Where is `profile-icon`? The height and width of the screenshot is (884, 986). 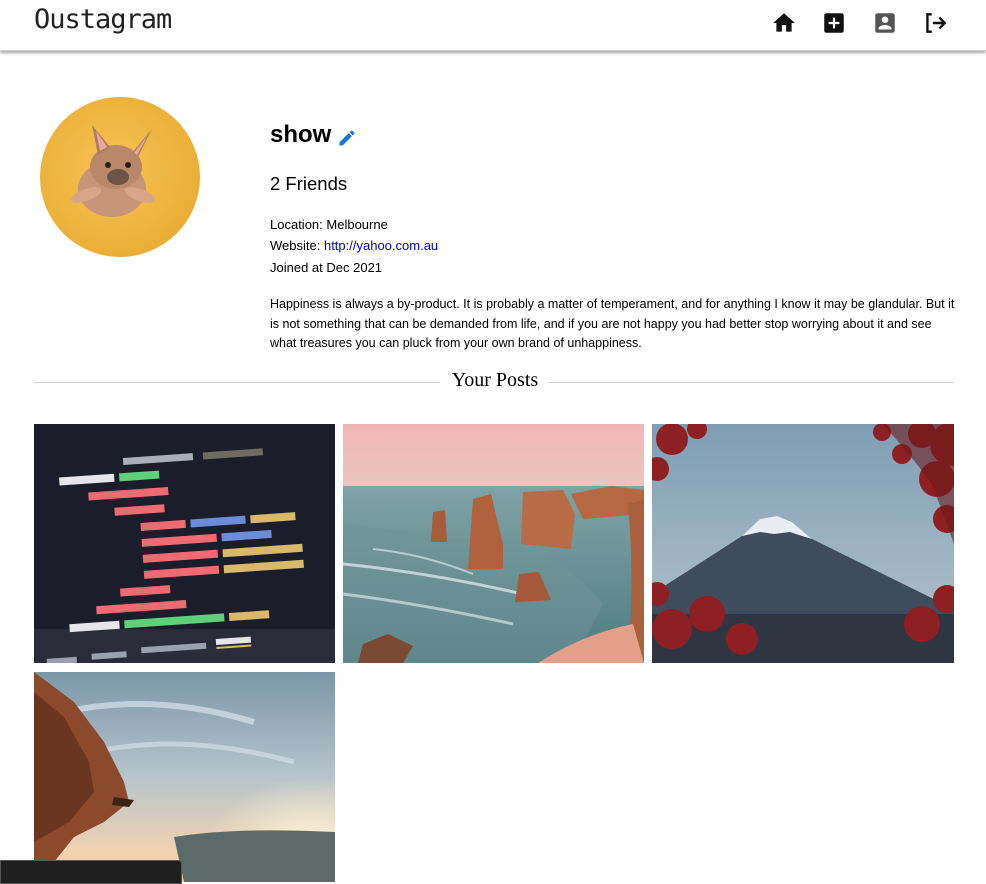
profile-icon is located at coordinates (885, 23).